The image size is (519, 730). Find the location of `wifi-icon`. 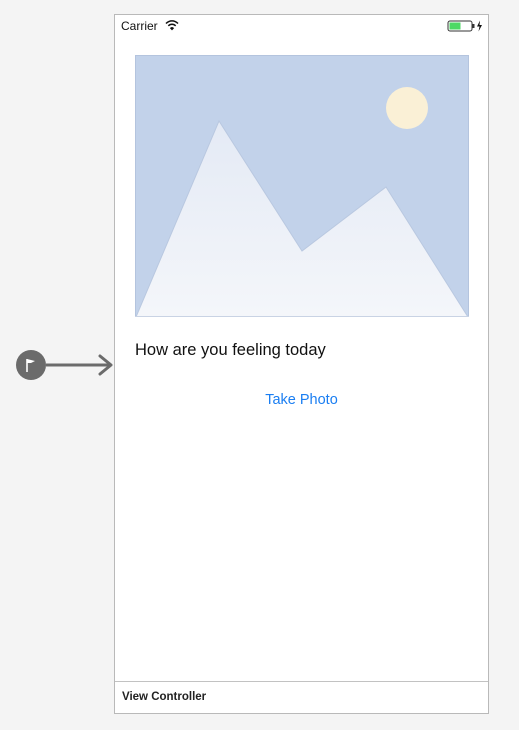

wifi-icon is located at coordinates (172, 25).